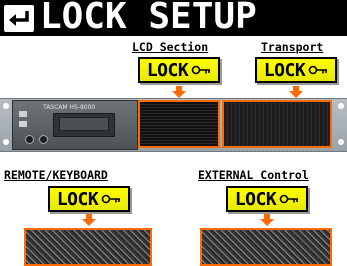 Image resolution: width=347 pixels, height=266 pixels. I want to click on transport-lock-button: LOCK, so click(296, 70).